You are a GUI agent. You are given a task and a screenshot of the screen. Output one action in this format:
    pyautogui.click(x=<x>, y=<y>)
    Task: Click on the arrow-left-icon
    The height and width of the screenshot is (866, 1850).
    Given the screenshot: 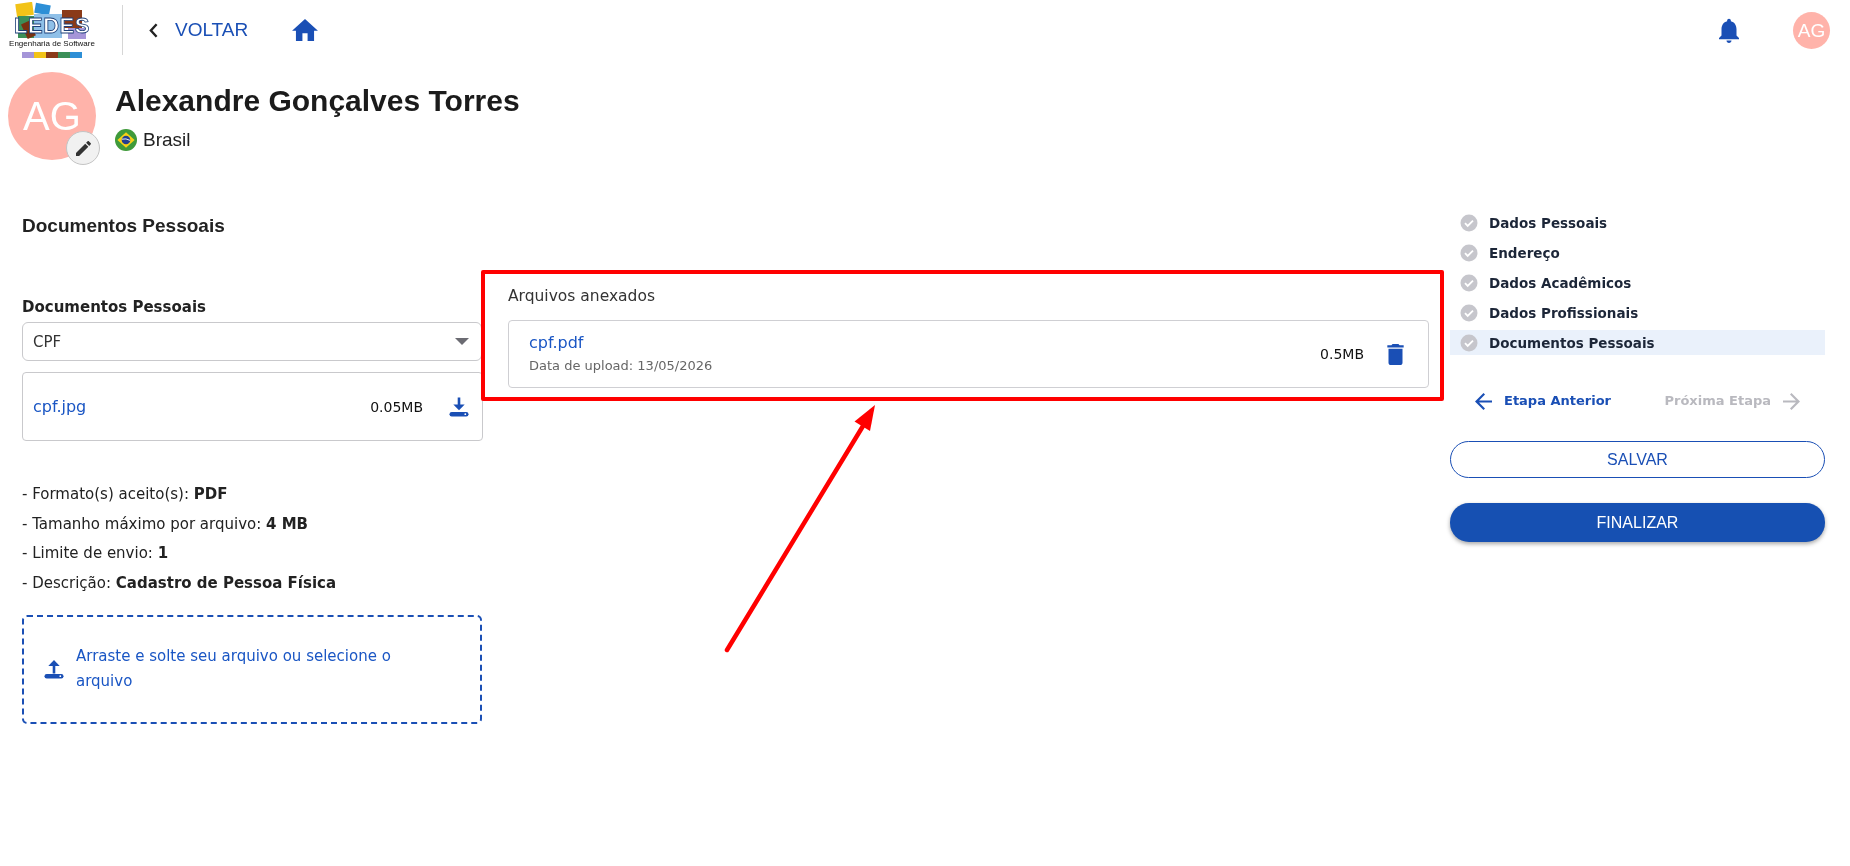 What is the action you would take?
    pyautogui.click(x=1483, y=401)
    